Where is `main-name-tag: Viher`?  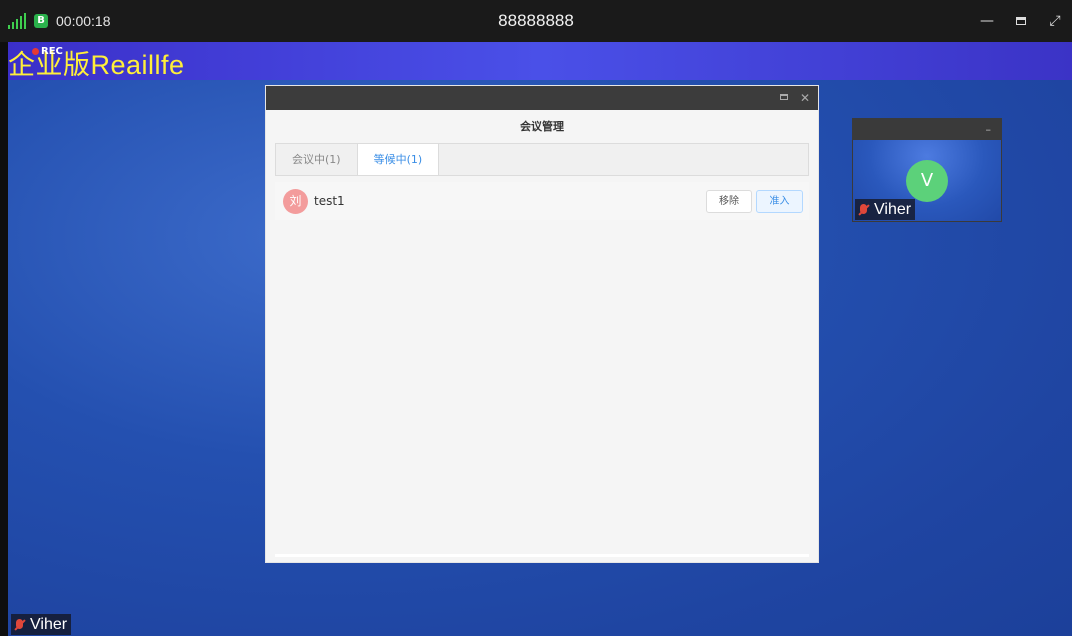 main-name-tag: Viher is located at coordinates (41, 624).